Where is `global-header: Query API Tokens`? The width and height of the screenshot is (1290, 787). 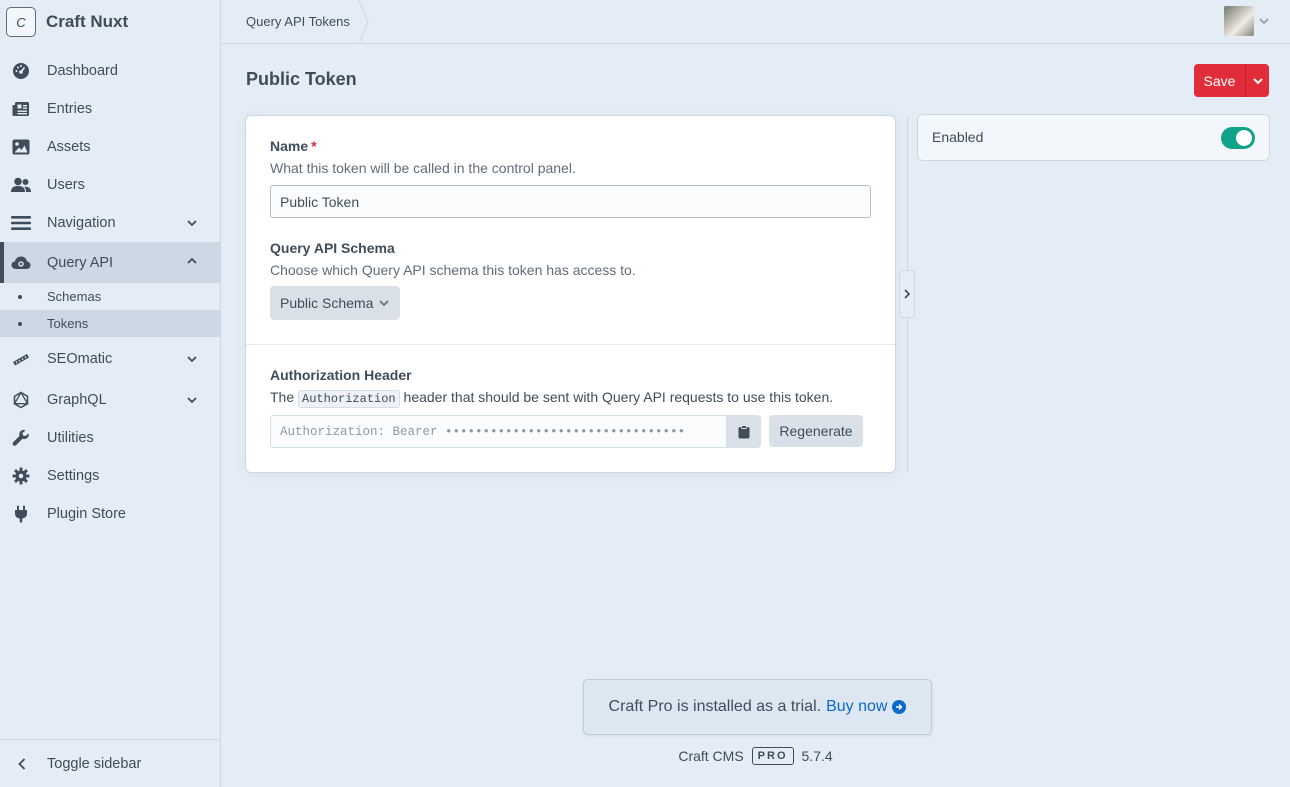 global-header: Query API Tokens is located at coordinates (755, 22).